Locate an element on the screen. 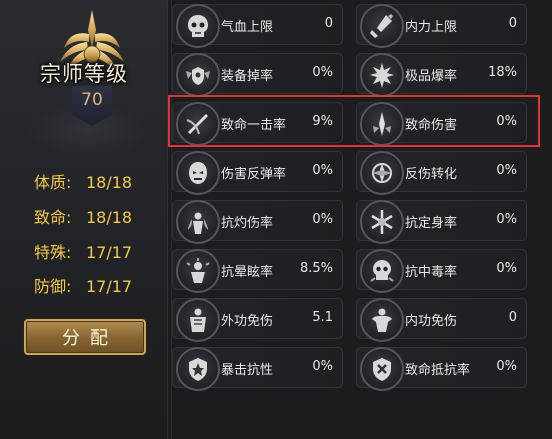 This screenshot has width=552, height=439. fist-power-icon is located at coordinates (382, 26).